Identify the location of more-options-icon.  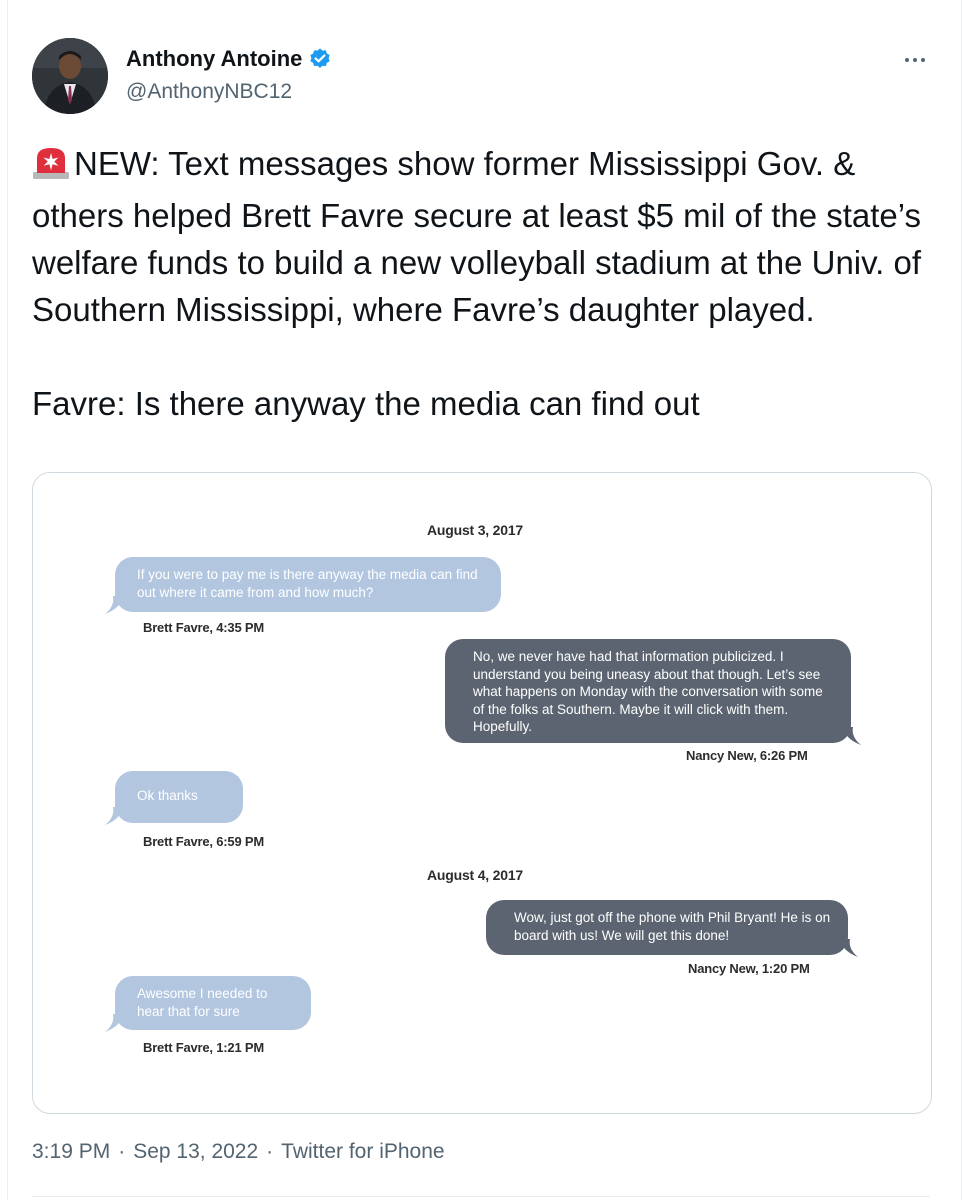
(915, 60).